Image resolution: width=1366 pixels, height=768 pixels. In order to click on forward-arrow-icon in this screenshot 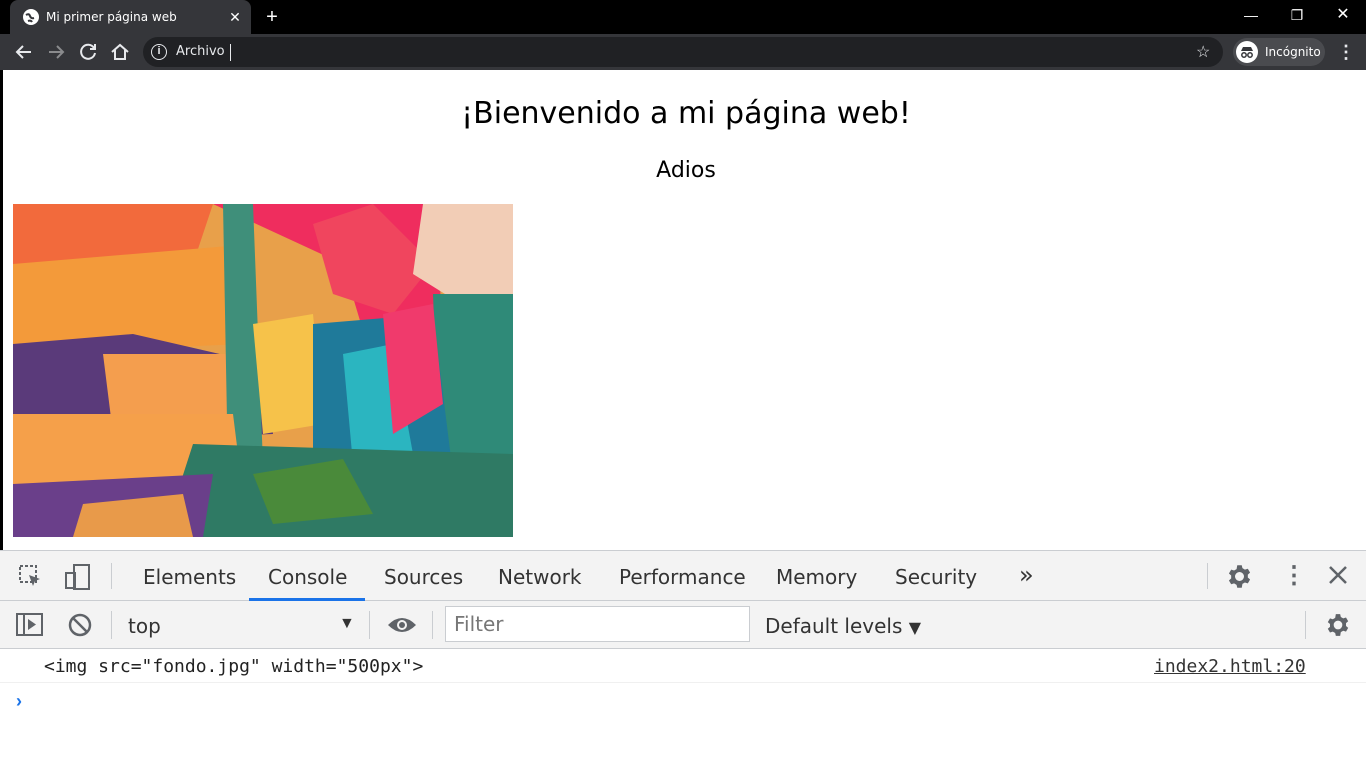, I will do `click(56, 52)`.